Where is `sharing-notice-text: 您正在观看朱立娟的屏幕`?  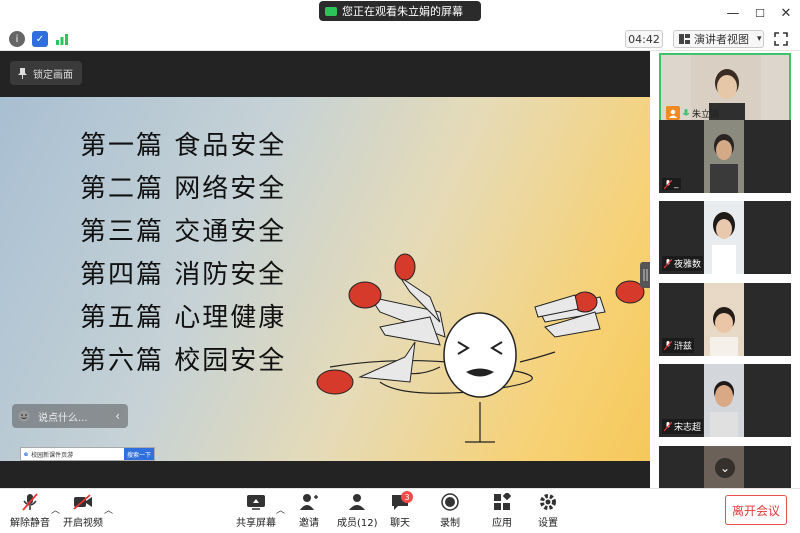 sharing-notice-text: 您正在观看朱立娟的屏幕 is located at coordinates (402, 11).